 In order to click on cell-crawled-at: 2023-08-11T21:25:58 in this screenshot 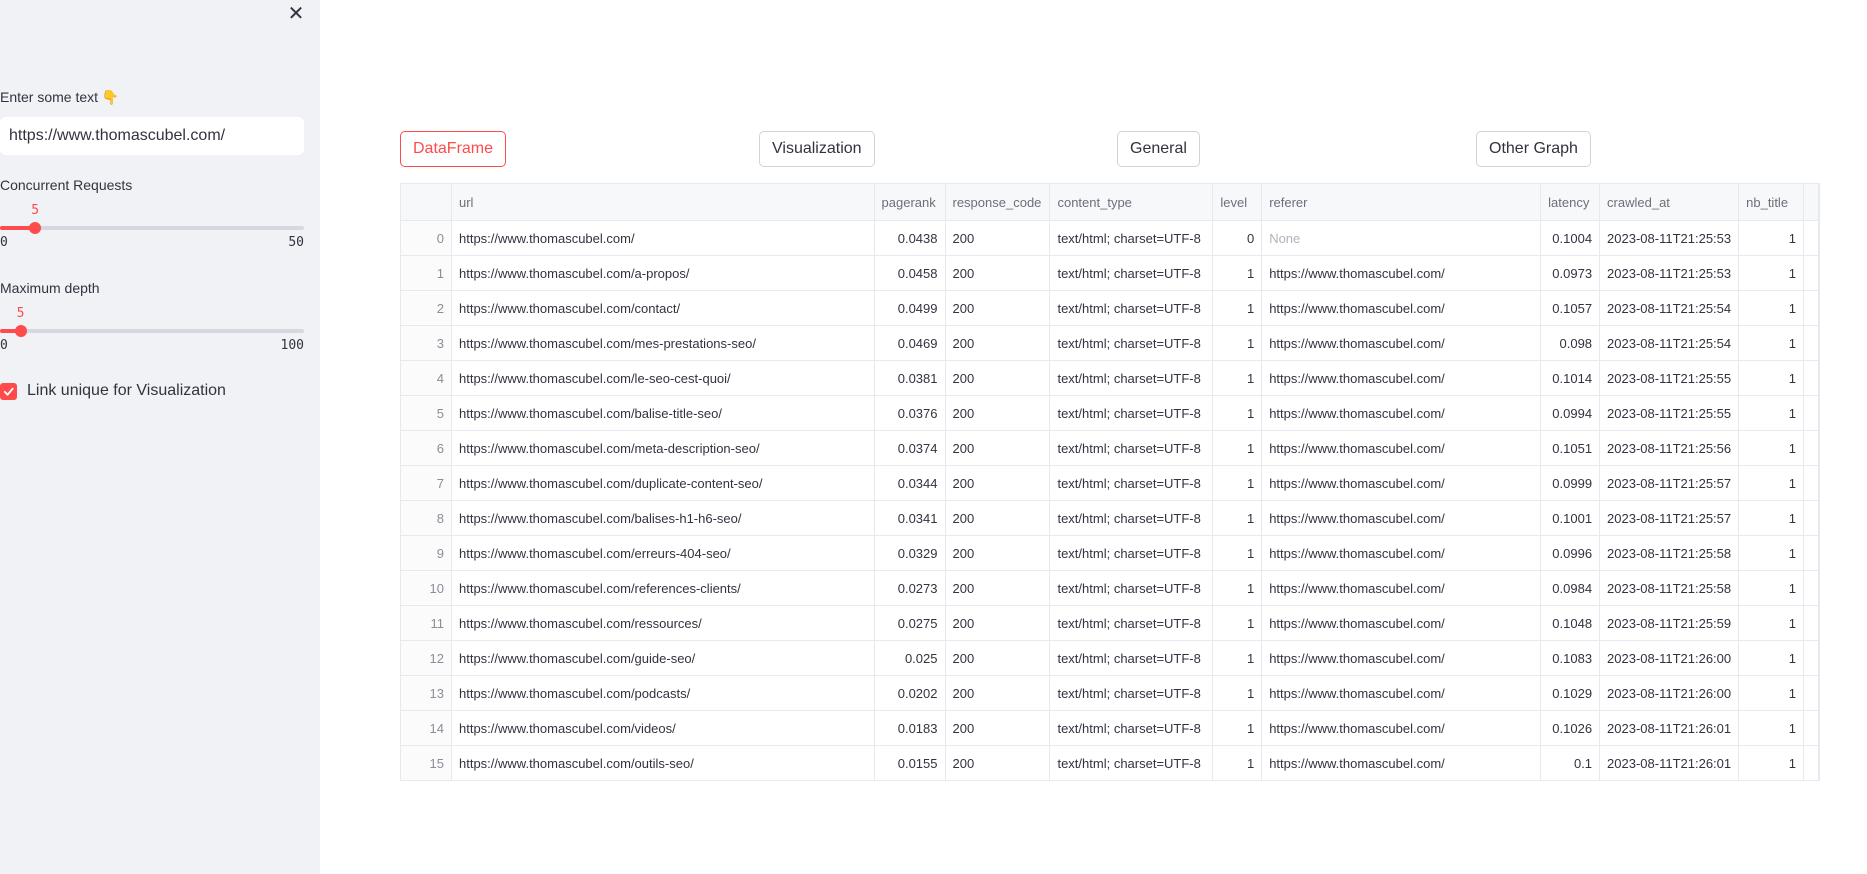, I will do `click(1669, 588)`.